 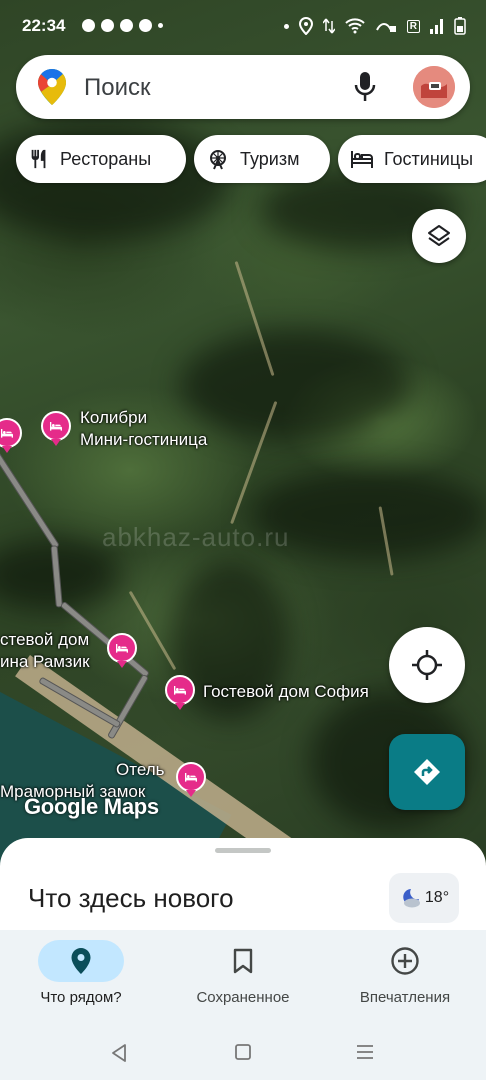 What do you see at coordinates (243, 888) in the screenshot?
I see `bottom-sheet: Что здесь нового 18°` at bounding box center [243, 888].